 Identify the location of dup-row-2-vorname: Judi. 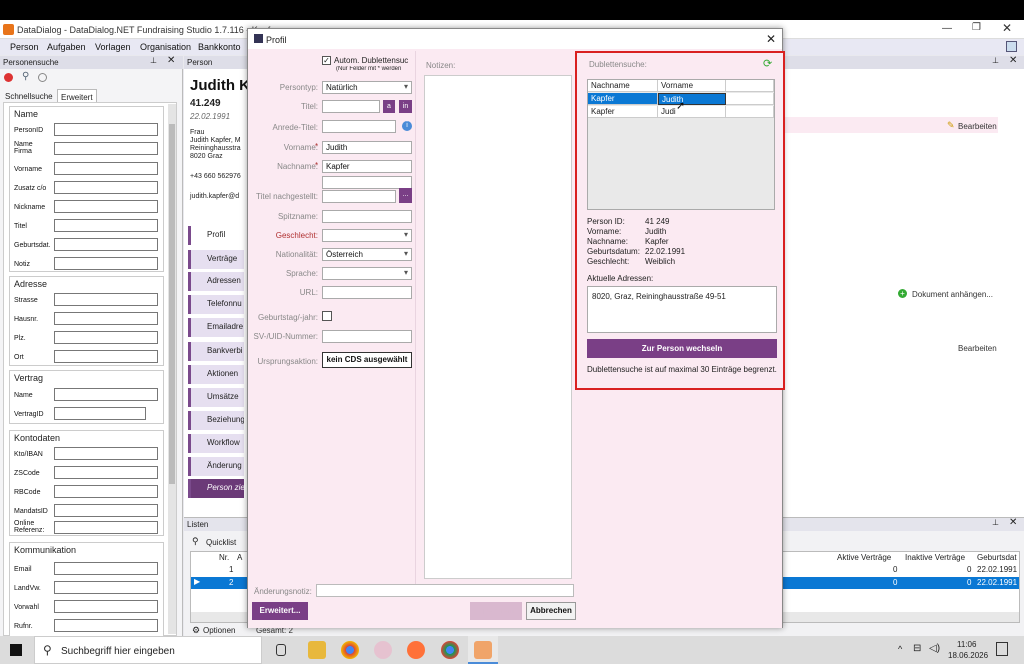
(692, 112).